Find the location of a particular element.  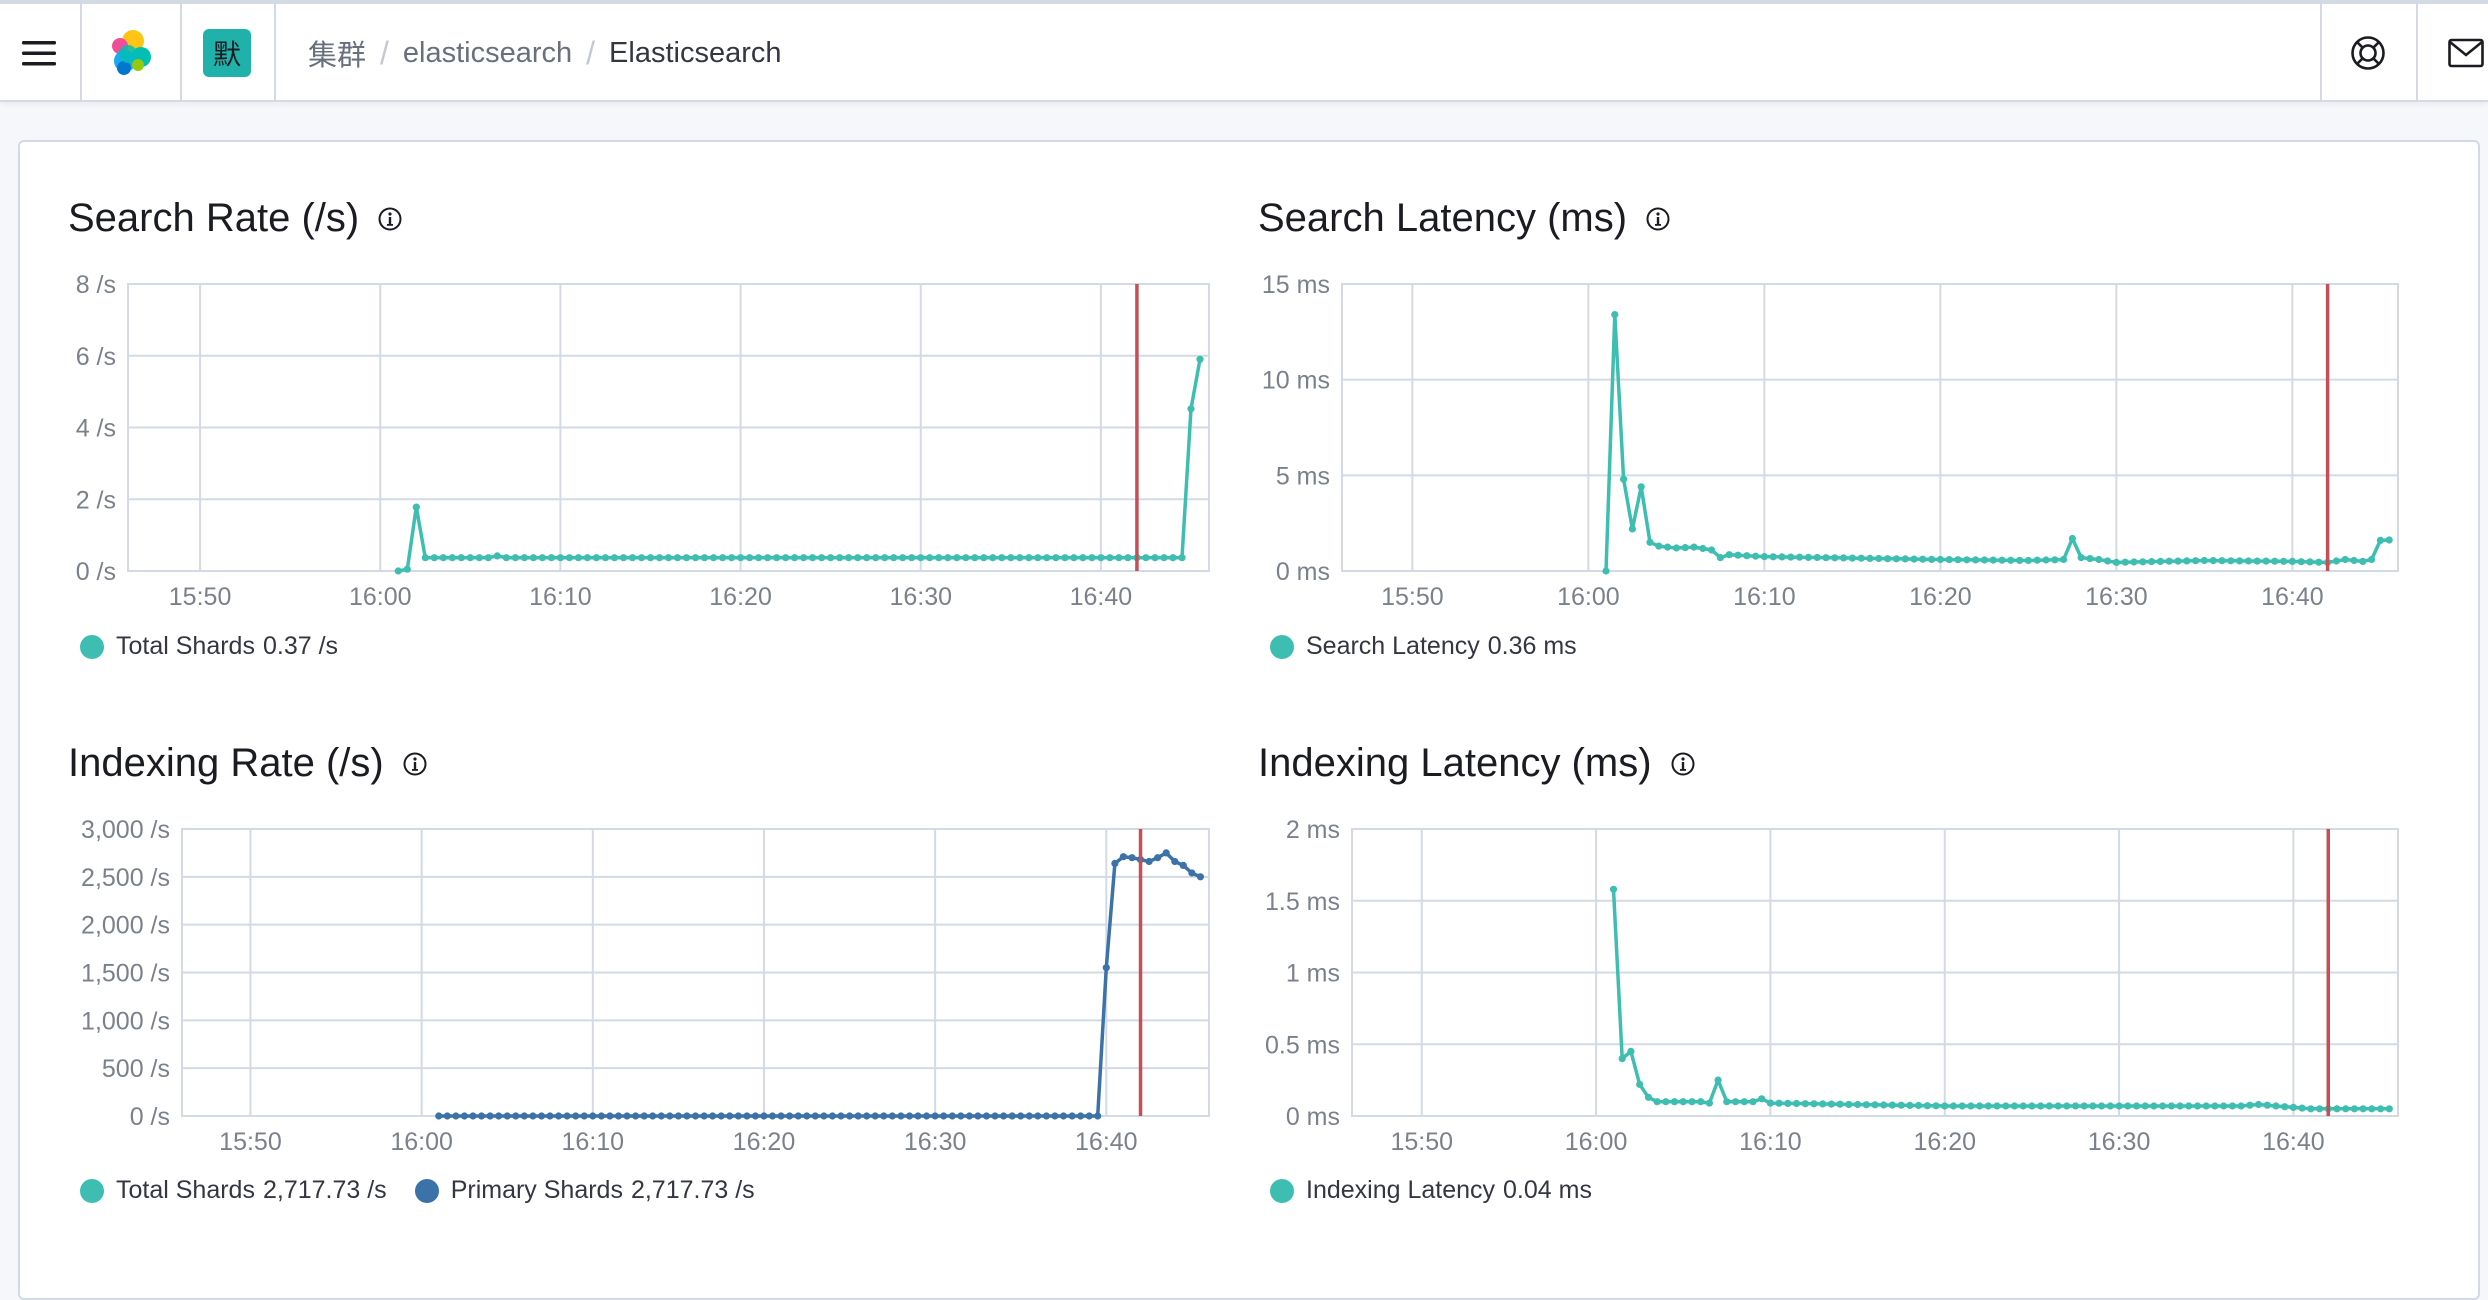

legend-item: Primary Shards 2,717.73 /s is located at coordinates (584, 1190).